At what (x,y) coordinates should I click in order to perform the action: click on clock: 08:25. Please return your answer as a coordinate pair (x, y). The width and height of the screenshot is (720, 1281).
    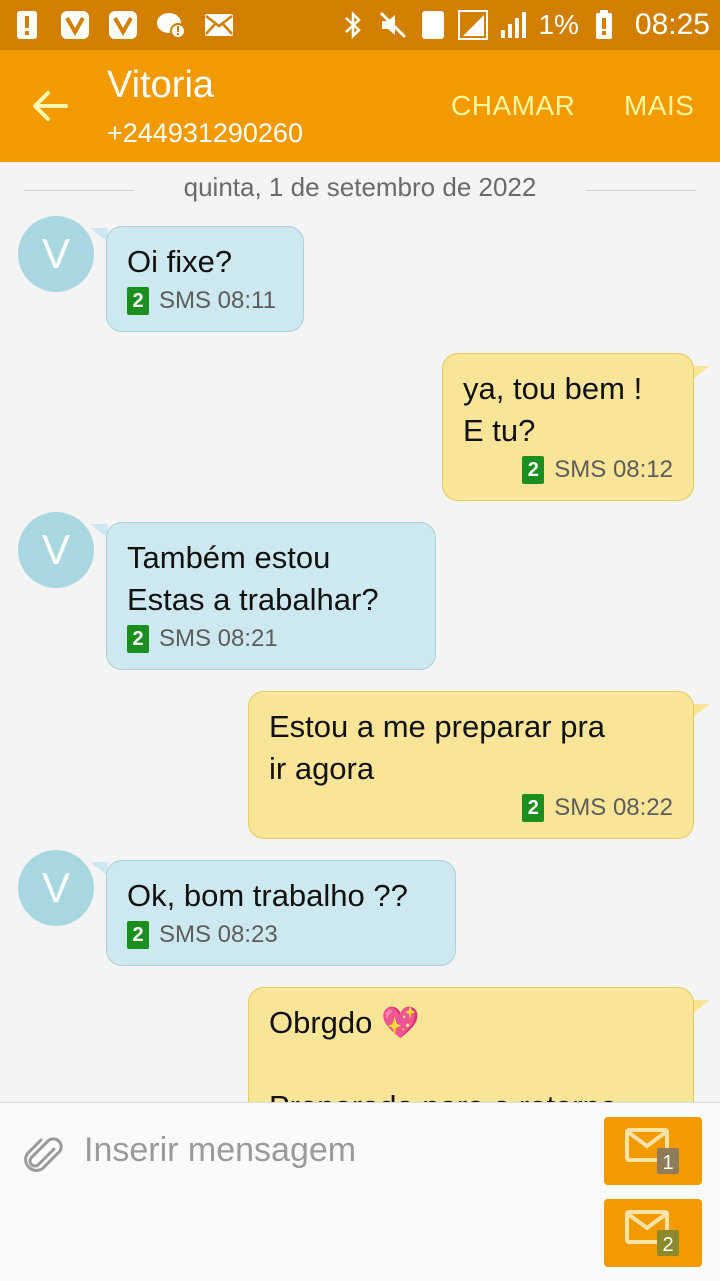
    Looking at the image, I should click on (672, 24).